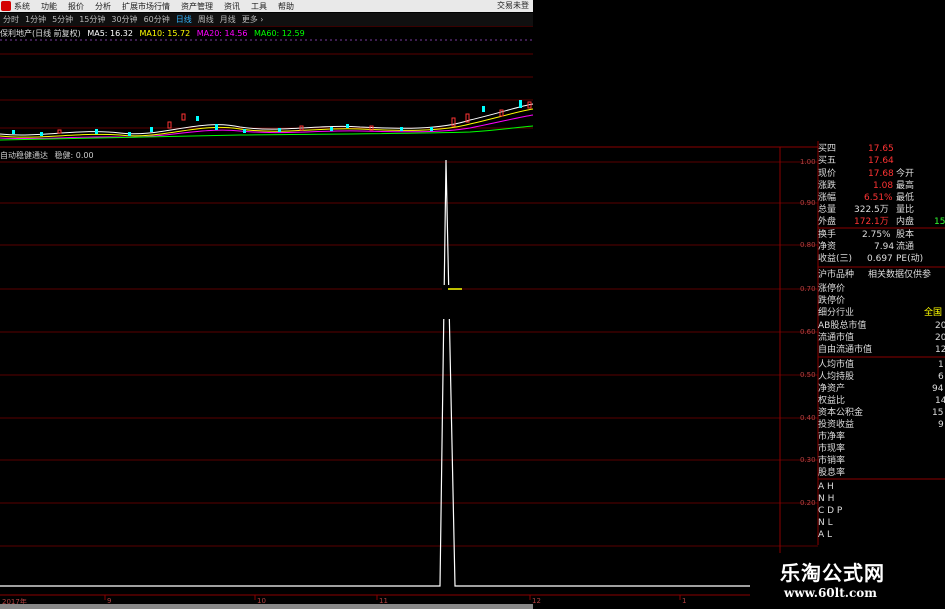 The image size is (945, 609). I want to click on quote-row-price: 现价 17.68 今开, so click(866, 174).